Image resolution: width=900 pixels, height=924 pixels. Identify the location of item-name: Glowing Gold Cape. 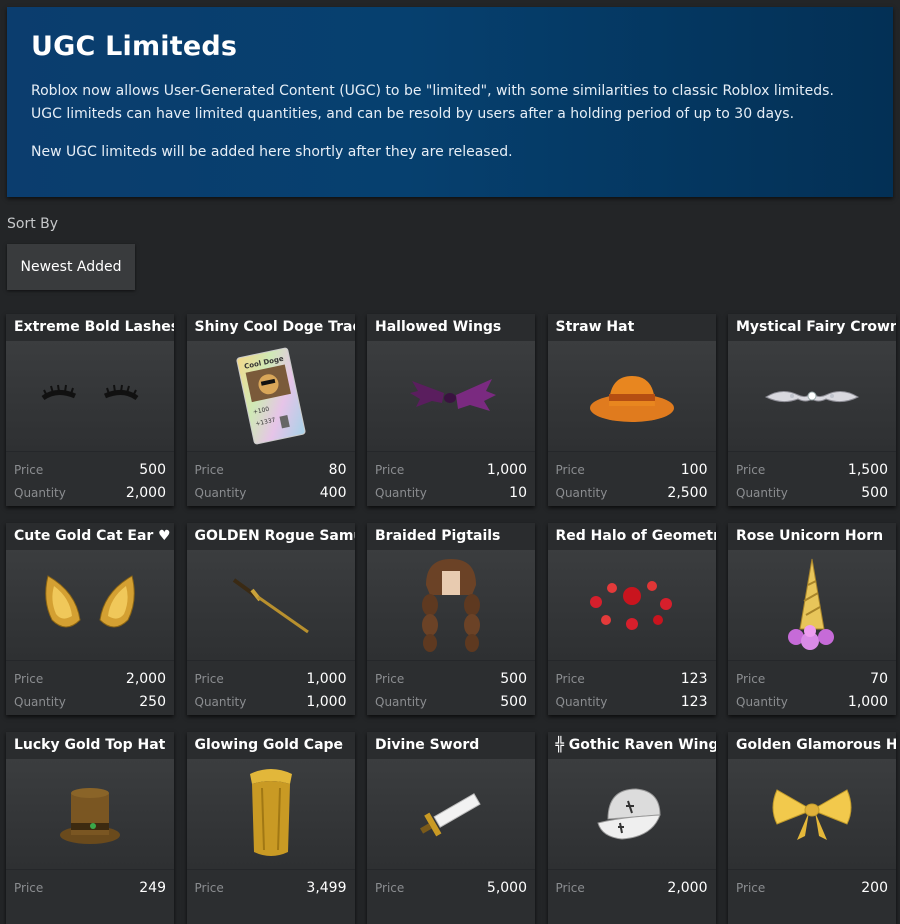
(270, 745).